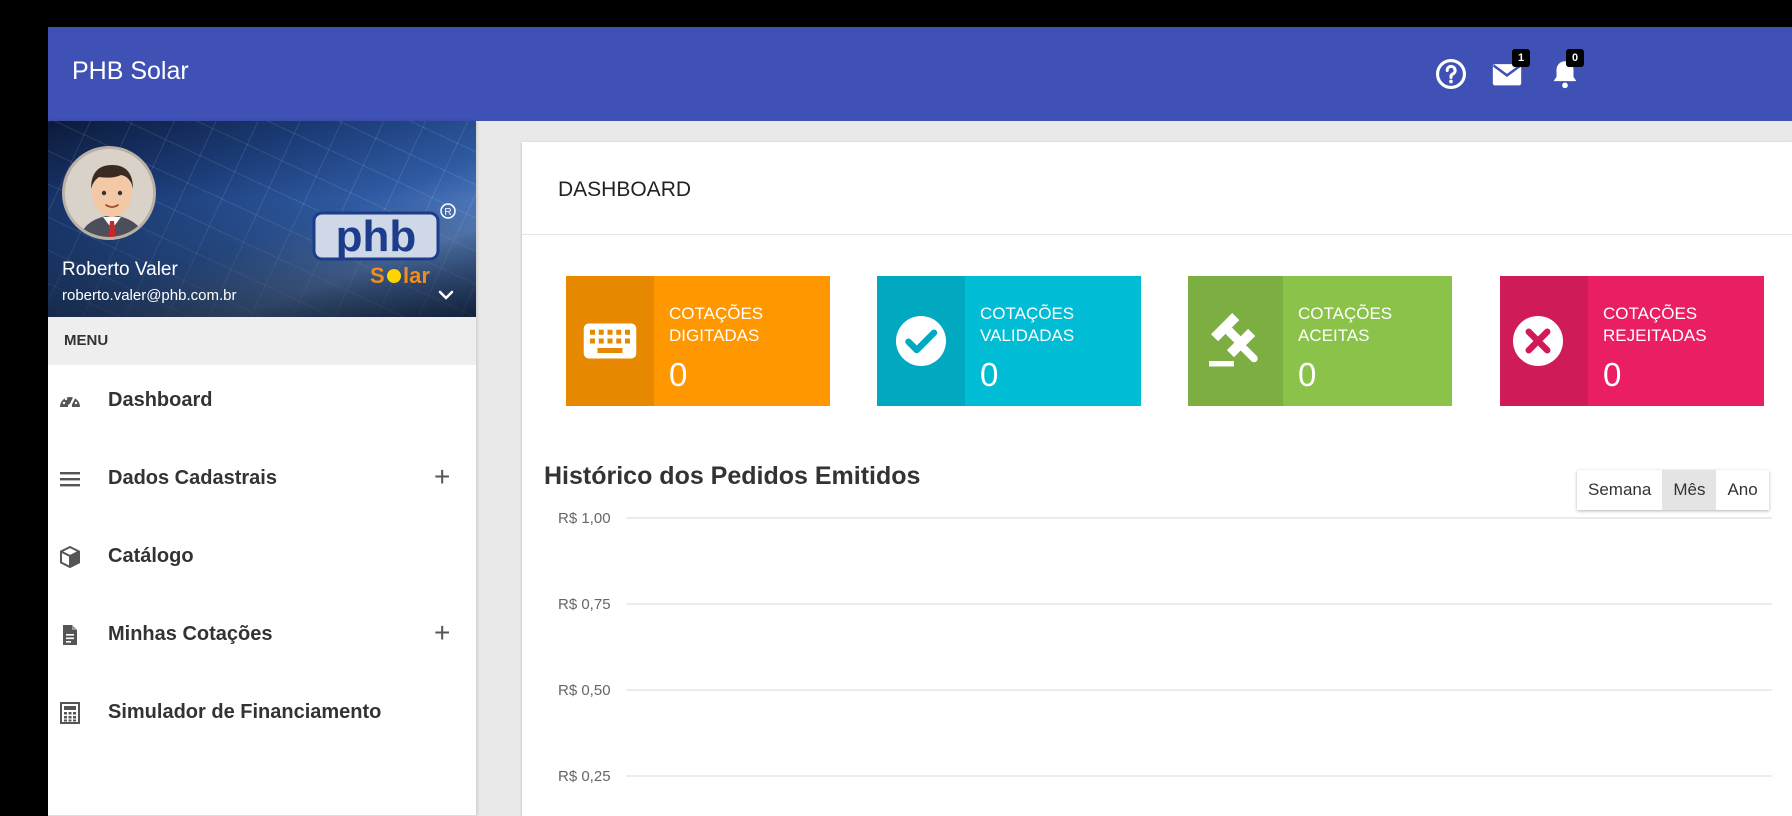 The width and height of the screenshot is (1792, 816). What do you see at coordinates (376, 236) in the screenshot?
I see `svg-text: phb` at bounding box center [376, 236].